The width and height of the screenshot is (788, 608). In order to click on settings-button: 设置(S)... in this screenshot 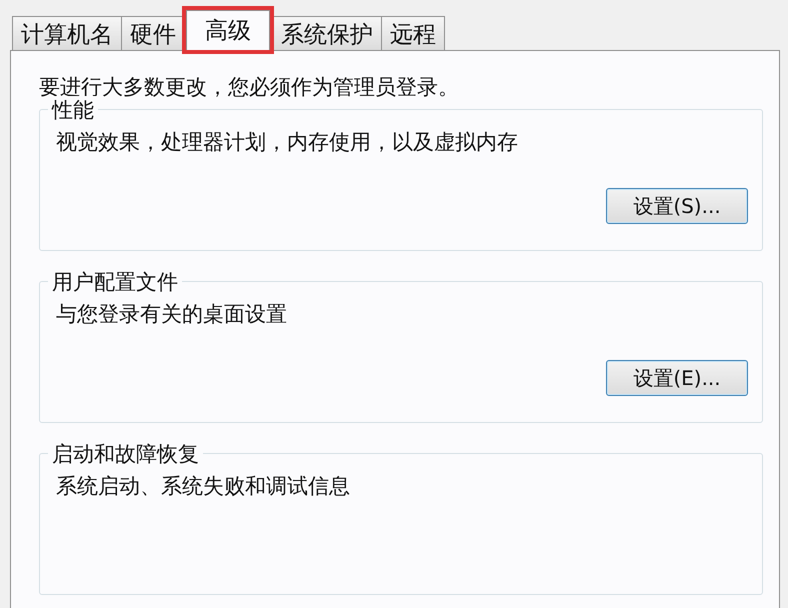, I will do `click(677, 206)`.